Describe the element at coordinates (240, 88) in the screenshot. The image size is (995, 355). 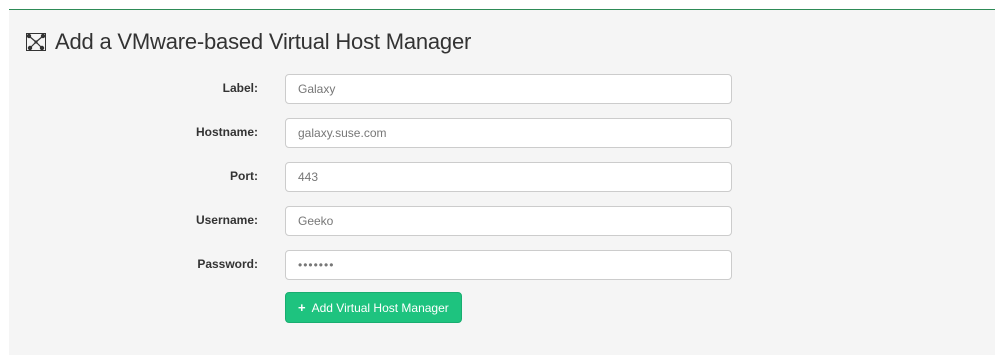
I see `label-field-label: Label:` at that location.